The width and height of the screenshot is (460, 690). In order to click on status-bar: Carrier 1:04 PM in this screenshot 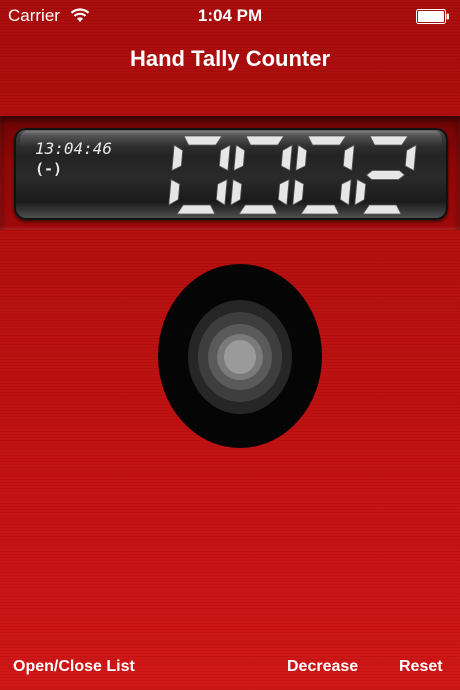, I will do `click(230, 16)`.